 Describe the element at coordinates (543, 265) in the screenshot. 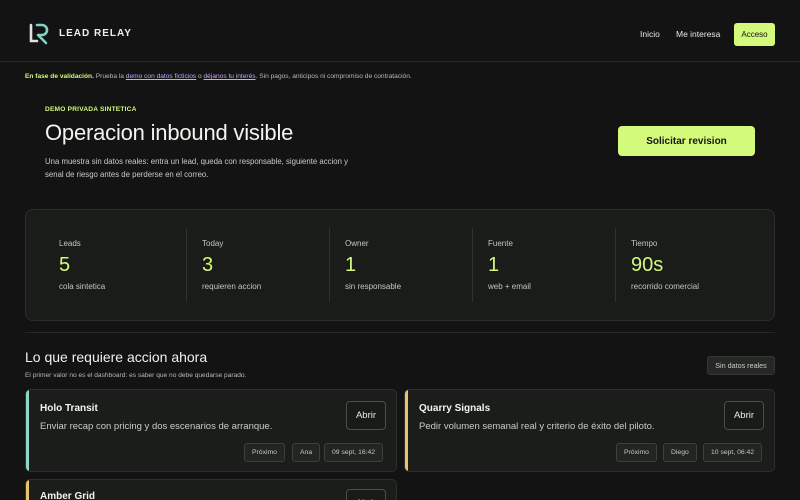

I see `stat-fuente: Fuente 1 web + email` at that location.